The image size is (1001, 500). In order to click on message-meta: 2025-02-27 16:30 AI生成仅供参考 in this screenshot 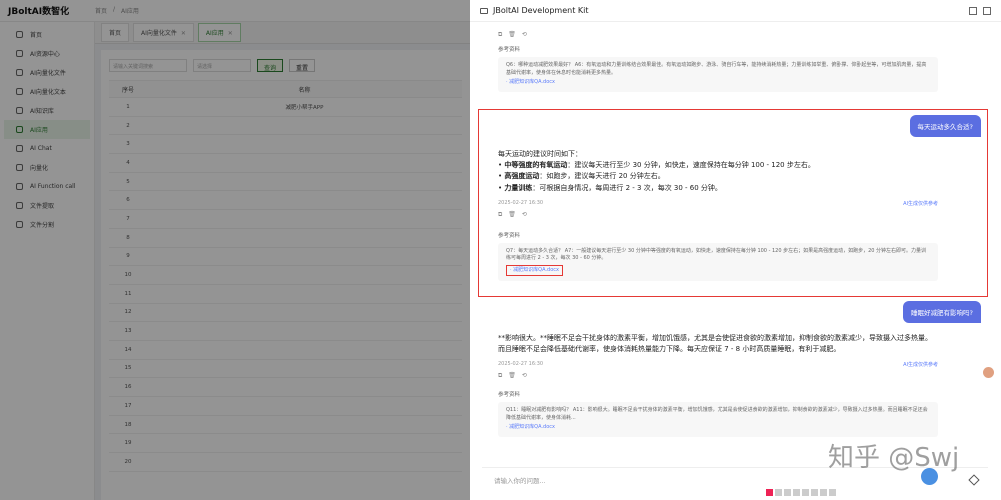, I will do `click(718, 364)`.